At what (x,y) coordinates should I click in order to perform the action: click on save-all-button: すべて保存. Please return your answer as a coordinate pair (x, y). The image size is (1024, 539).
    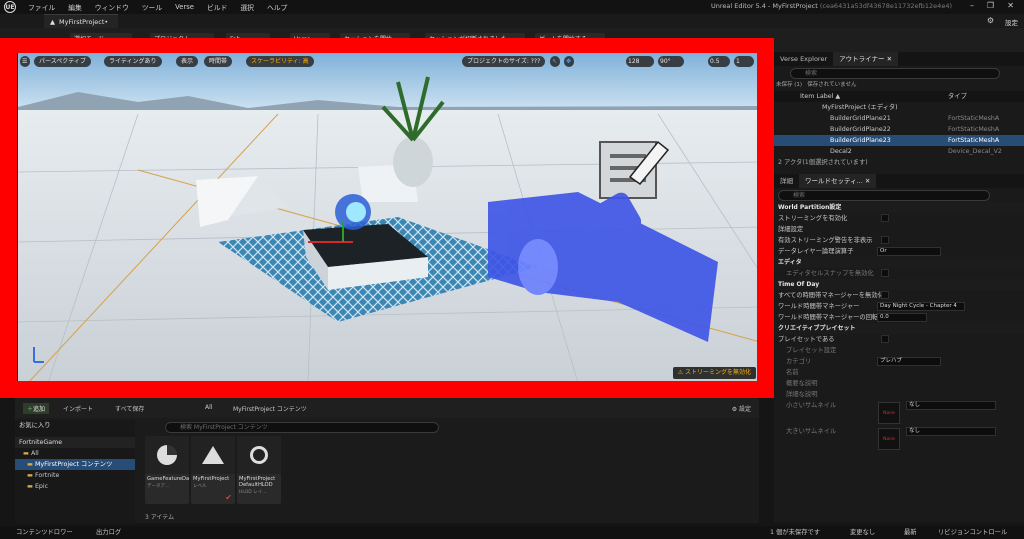
    Looking at the image, I should click on (129, 408).